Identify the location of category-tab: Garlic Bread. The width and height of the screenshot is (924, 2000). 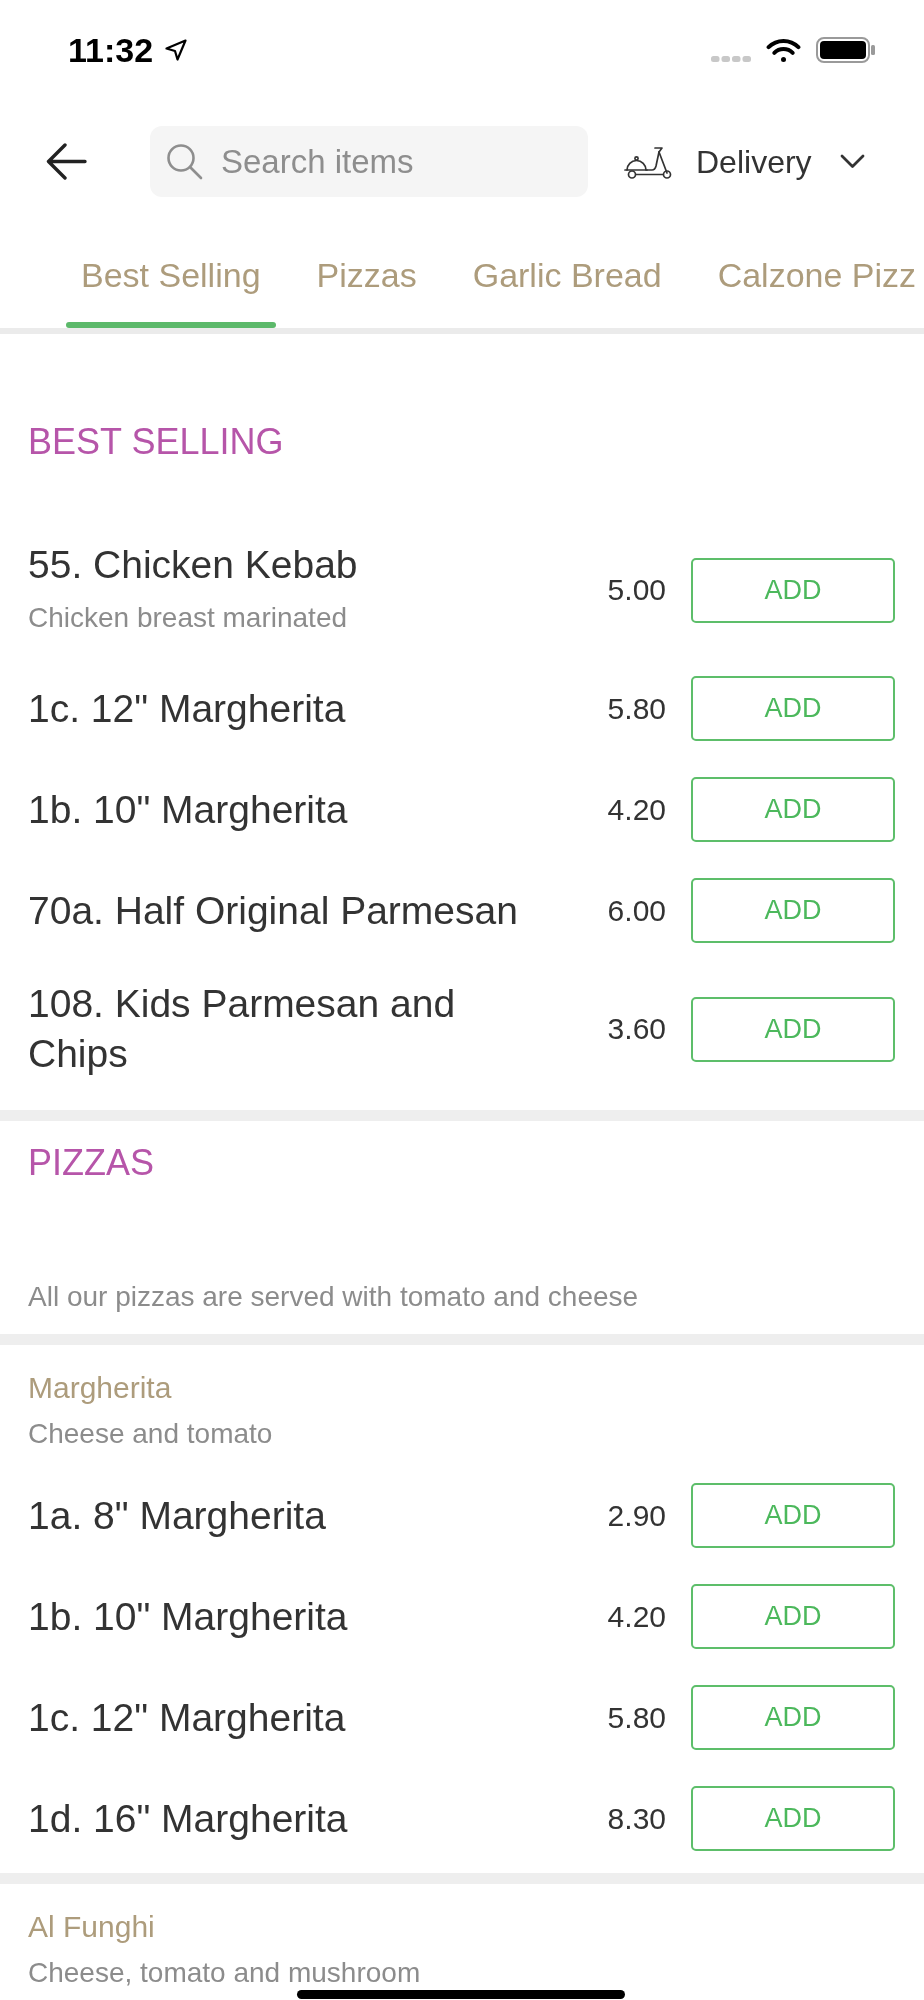
(567, 291).